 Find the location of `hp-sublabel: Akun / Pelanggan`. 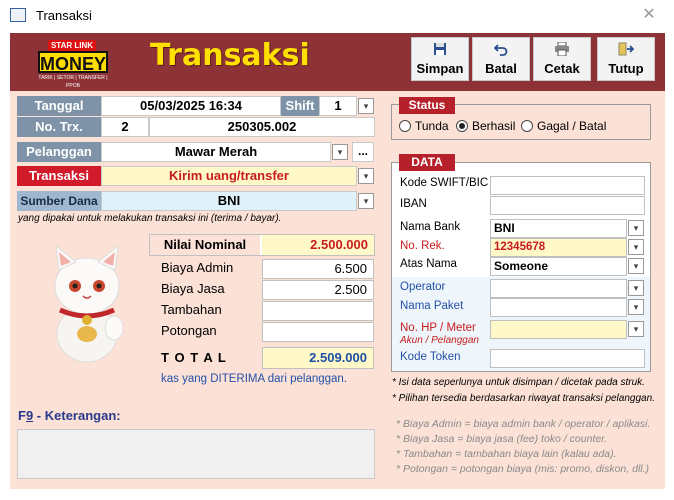

hp-sublabel: Akun / Pelanggan is located at coordinates (439, 340).